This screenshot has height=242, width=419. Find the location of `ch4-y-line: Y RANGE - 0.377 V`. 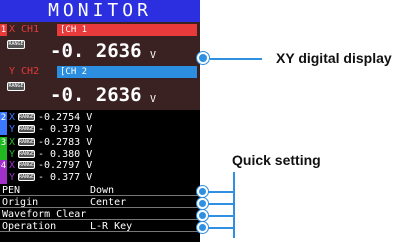

ch4-y-line: Y RANGE - 0.377 V is located at coordinates (50, 177).